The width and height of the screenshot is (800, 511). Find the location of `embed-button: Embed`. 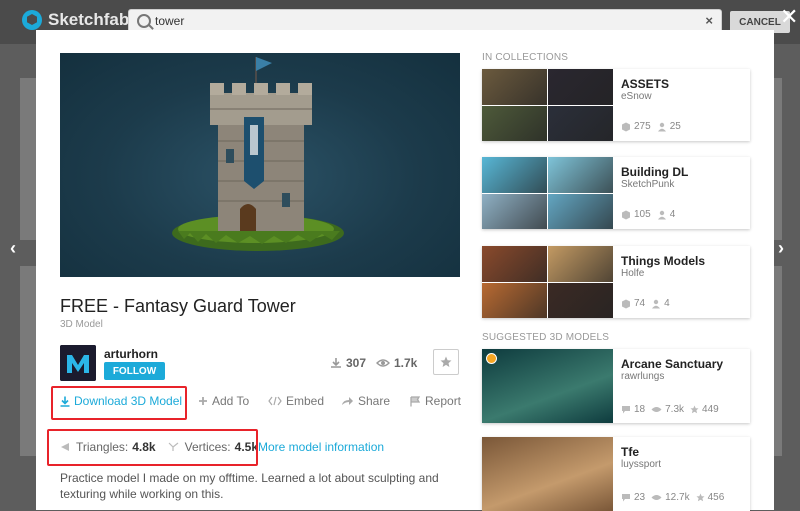

embed-button: Embed is located at coordinates (296, 401).